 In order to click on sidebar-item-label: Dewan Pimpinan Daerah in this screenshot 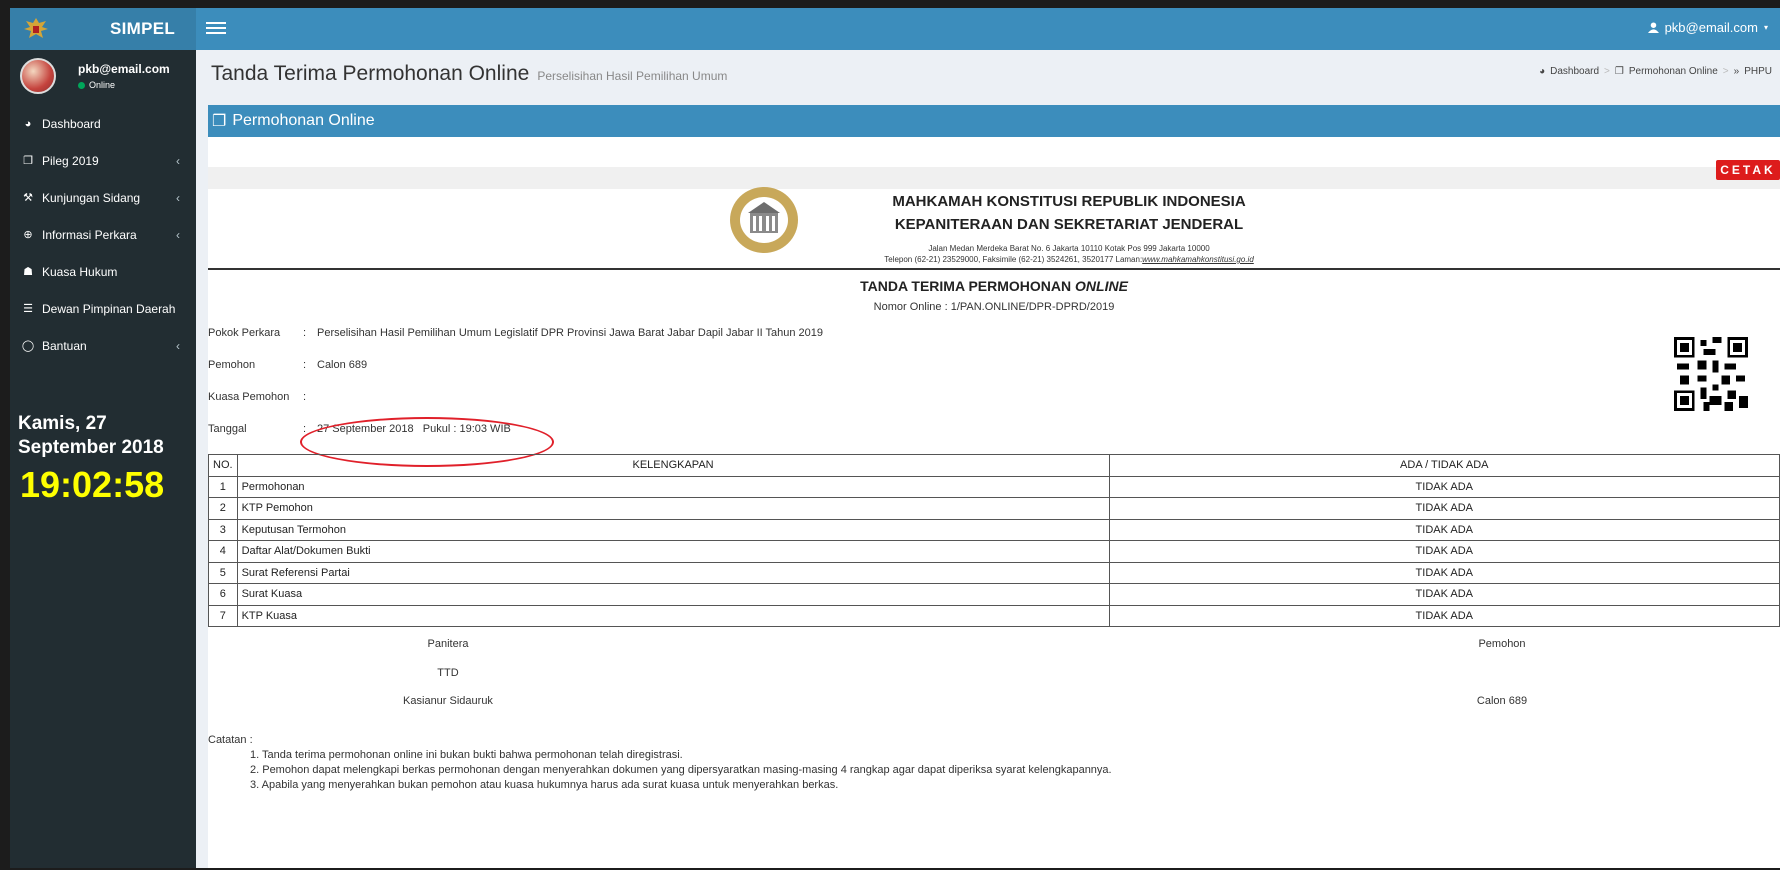, I will do `click(109, 308)`.